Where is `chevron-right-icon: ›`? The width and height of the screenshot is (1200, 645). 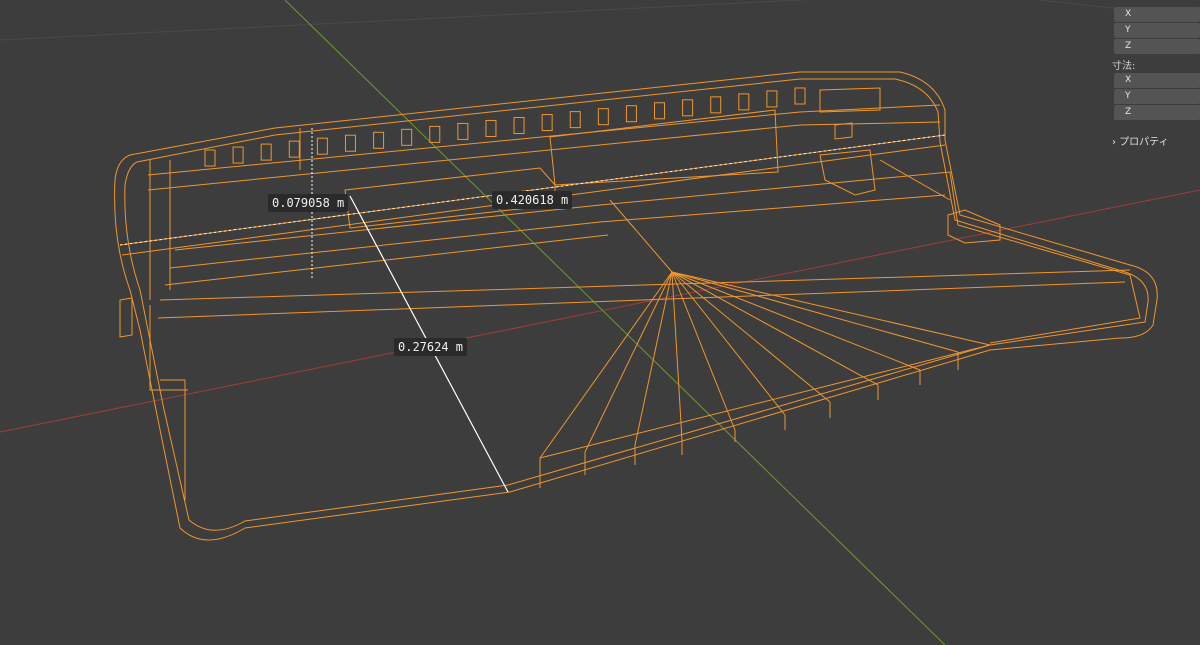
chevron-right-icon: › is located at coordinates (1114, 142).